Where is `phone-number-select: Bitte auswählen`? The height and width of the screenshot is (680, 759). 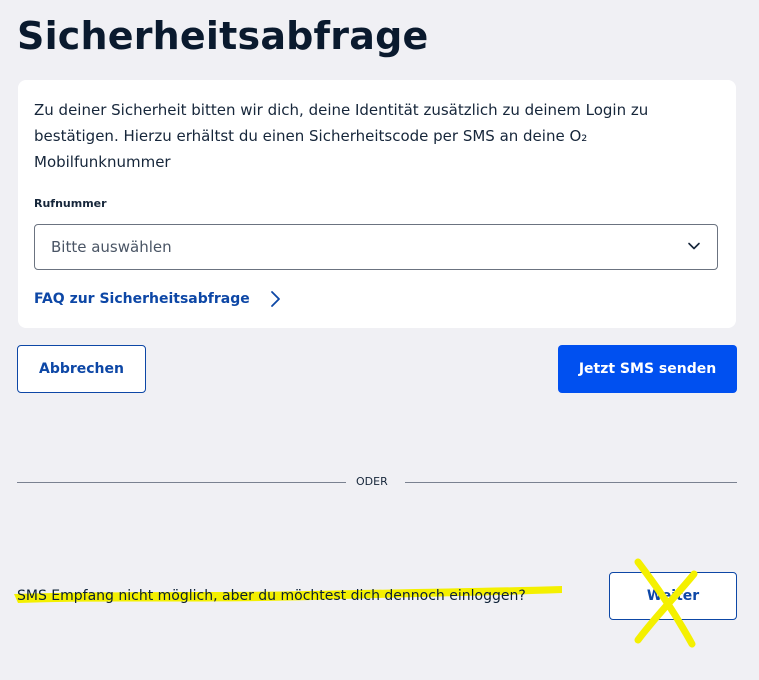 phone-number-select: Bitte auswählen is located at coordinates (376, 247).